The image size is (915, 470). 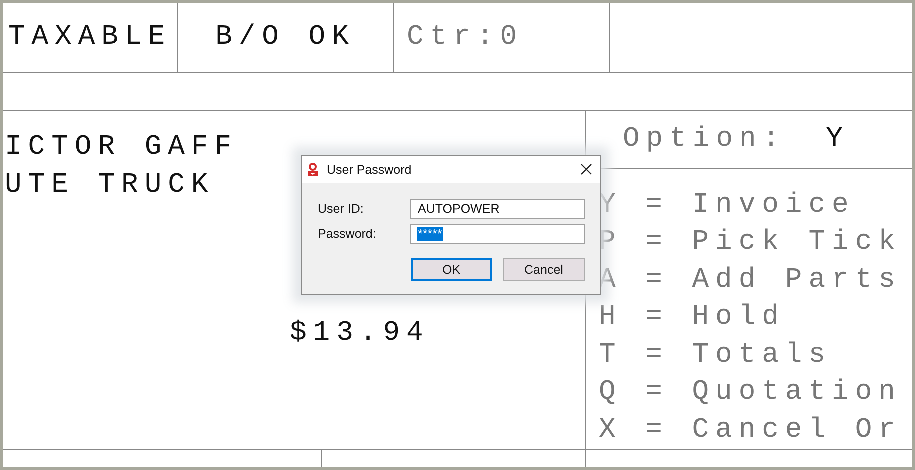 What do you see at coordinates (451, 269) in the screenshot?
I see `ok-button: OK` at bounding box center [451, 269].